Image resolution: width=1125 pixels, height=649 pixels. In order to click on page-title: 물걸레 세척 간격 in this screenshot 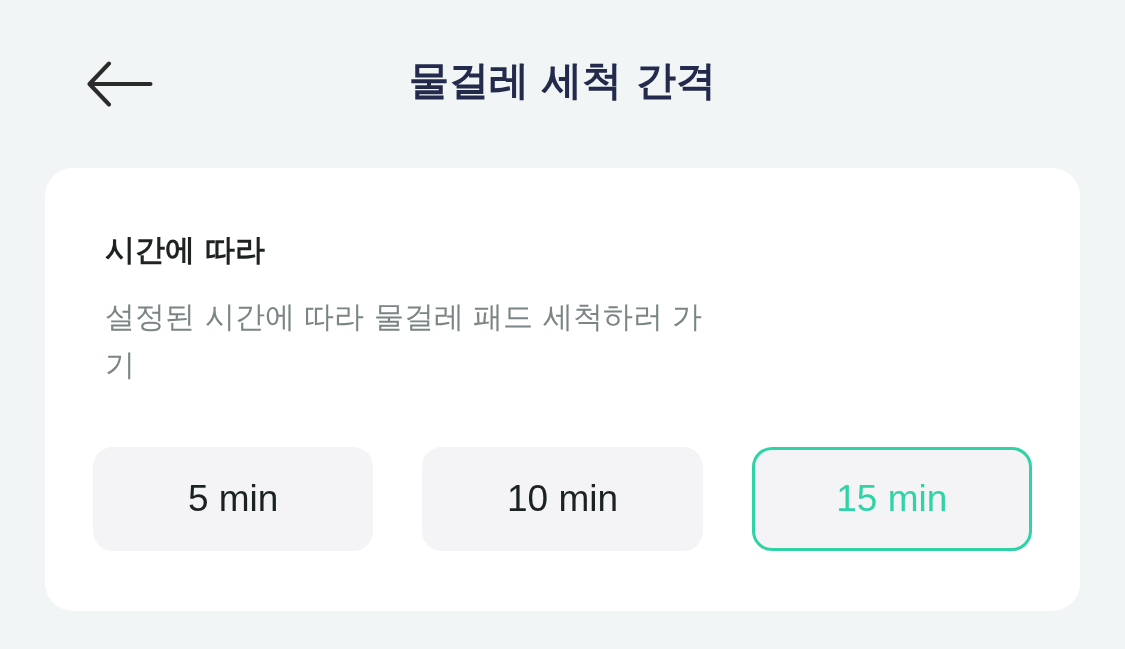, I will do `click(562, 80)`.